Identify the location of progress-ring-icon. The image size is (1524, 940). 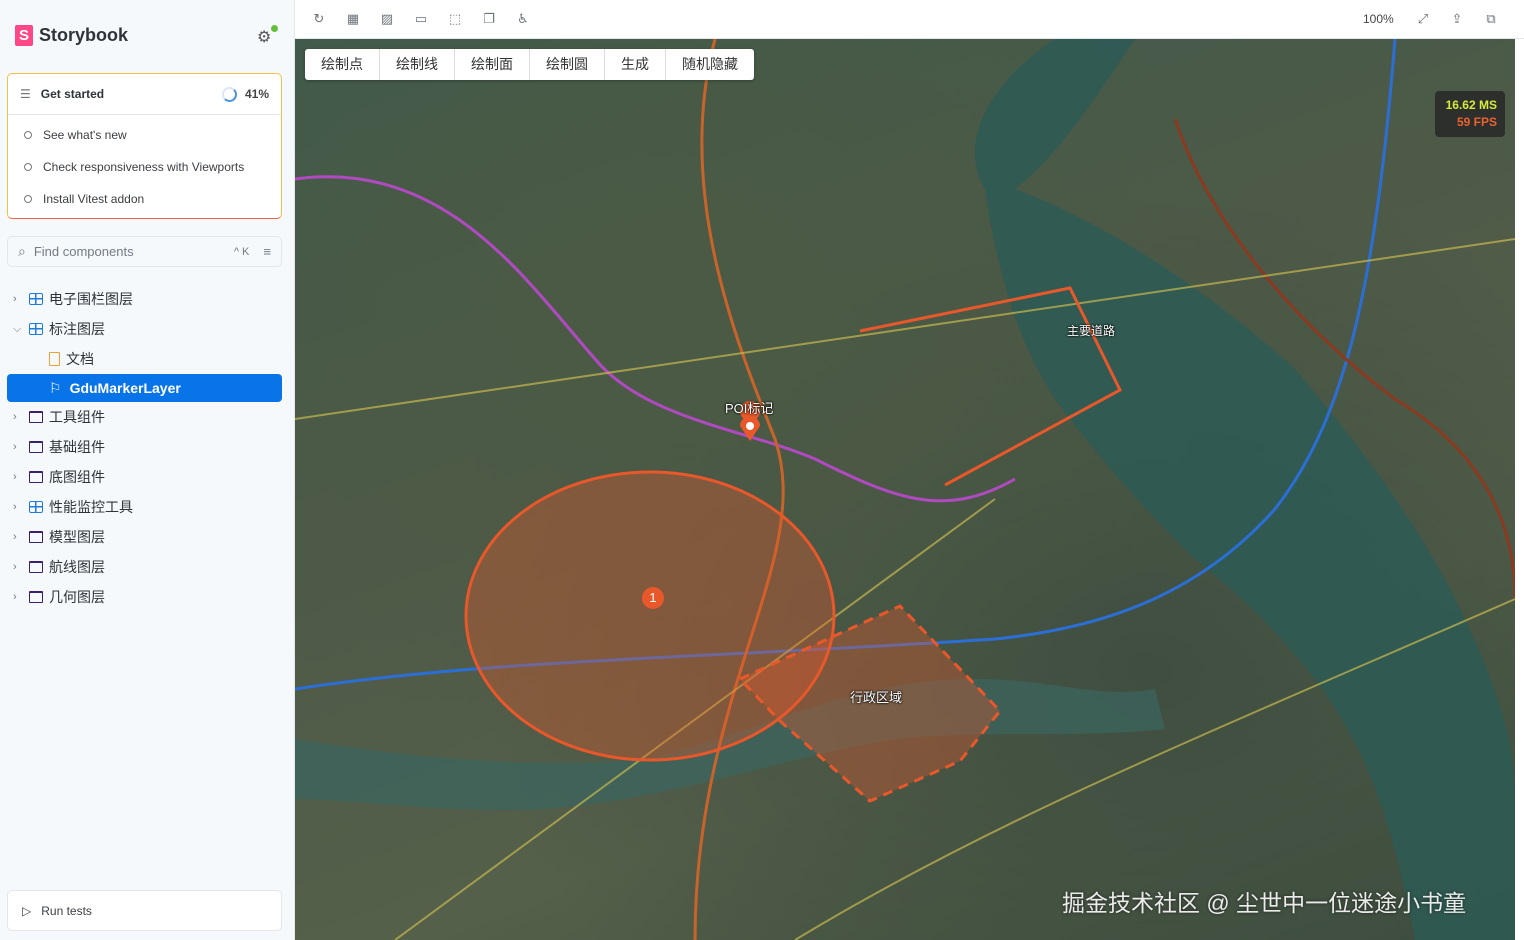
(229, 94).